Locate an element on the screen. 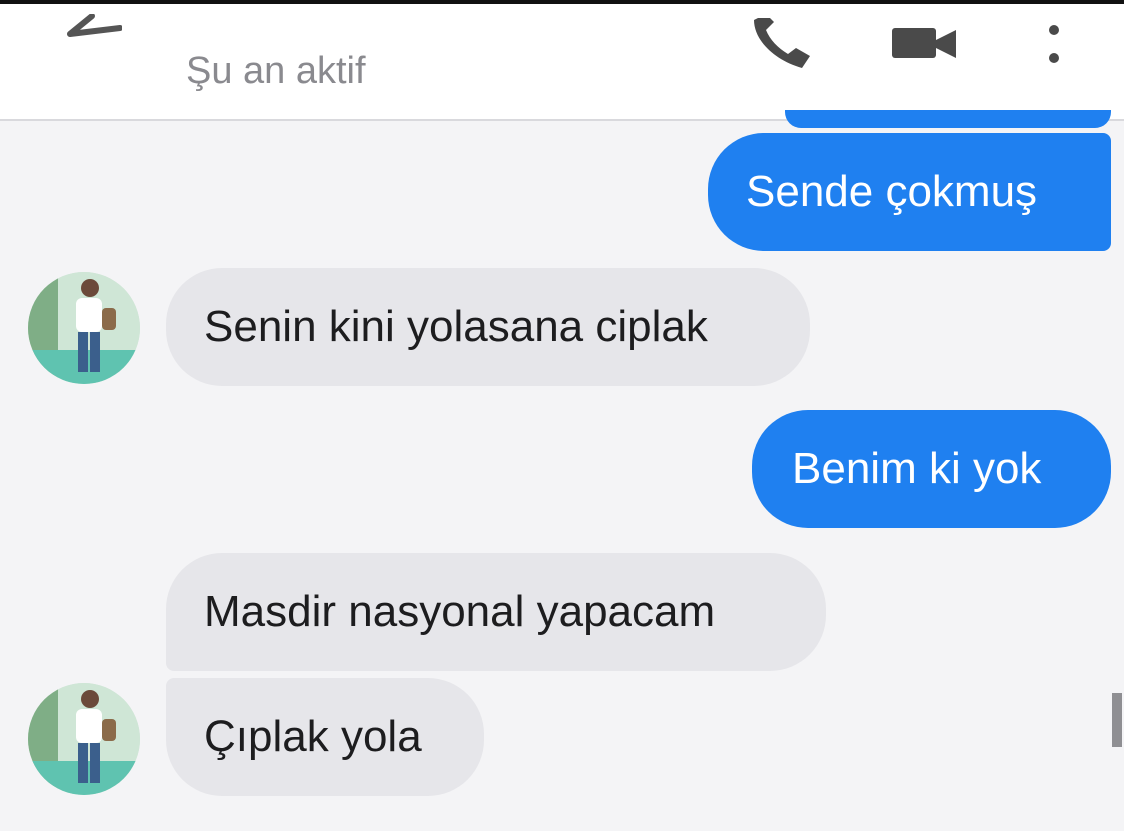 This screenshot has width=1124, height=831. message-bubble-received: Masdir nasyonal yapacam is located at coordinates (496, 612).